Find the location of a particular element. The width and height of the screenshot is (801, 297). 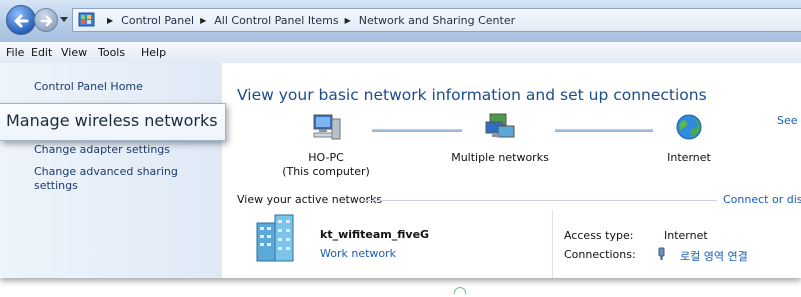

sidebar-item-change-advanced-sharing: Change advanced sharing settings is located at coordinates (114, 179).